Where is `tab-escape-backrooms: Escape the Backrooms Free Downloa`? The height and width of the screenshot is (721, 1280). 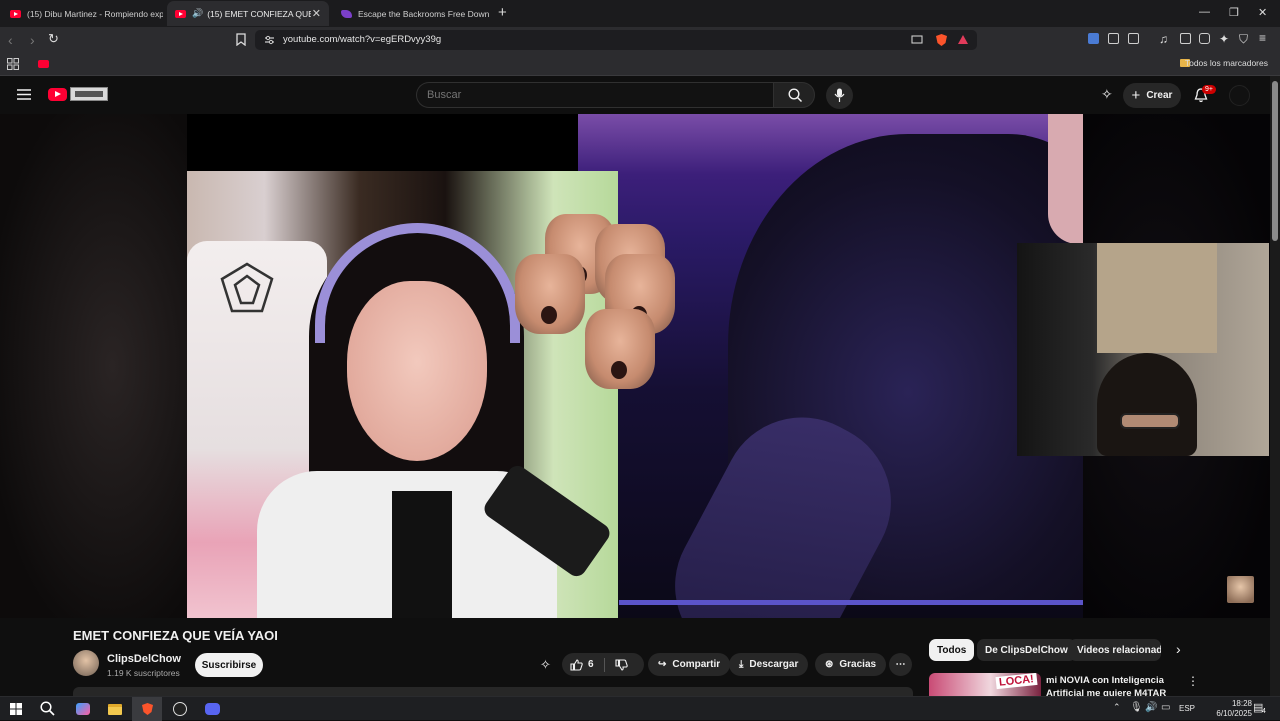
tab-escape-backrooms: Escape the Backrooms Free Downloa is located at coordinates (410, 13).